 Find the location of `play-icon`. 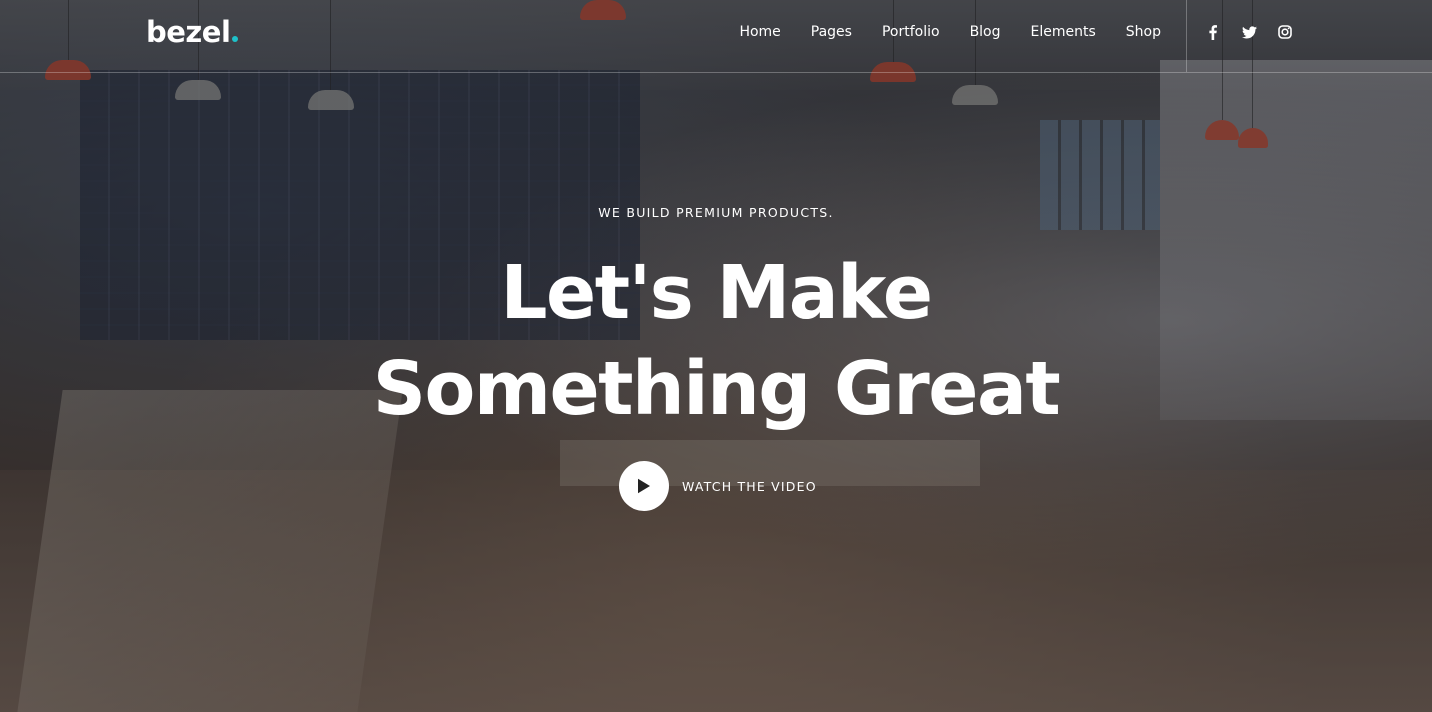

play-icon is located at coordinates (644, 486).